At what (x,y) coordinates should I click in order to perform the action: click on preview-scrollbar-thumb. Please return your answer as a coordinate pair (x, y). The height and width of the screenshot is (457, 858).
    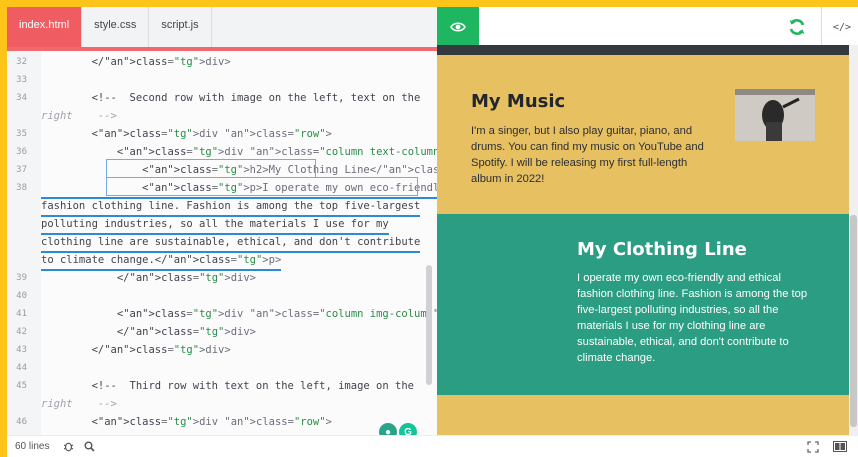
    Looking at the image, I should click on (853, 321).